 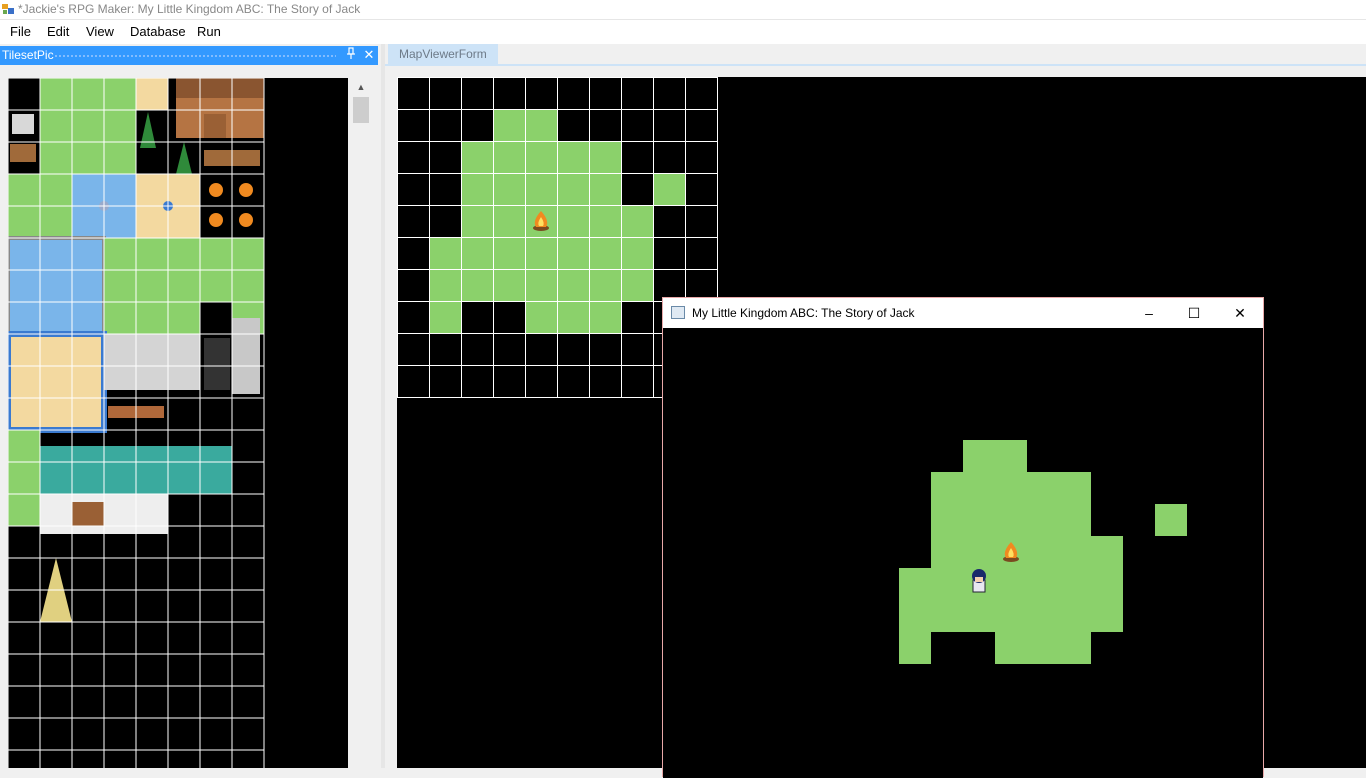 What do you see at coordinates (1240, 313) in the screenshot?
I see `close-button: ✕` at bounding box center [1240, 313].